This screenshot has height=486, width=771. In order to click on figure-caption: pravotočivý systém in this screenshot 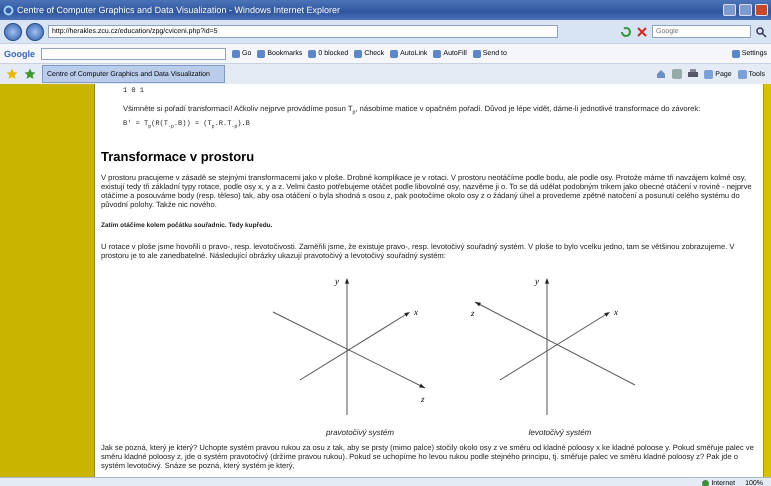, I will do `click(360, 432)`.